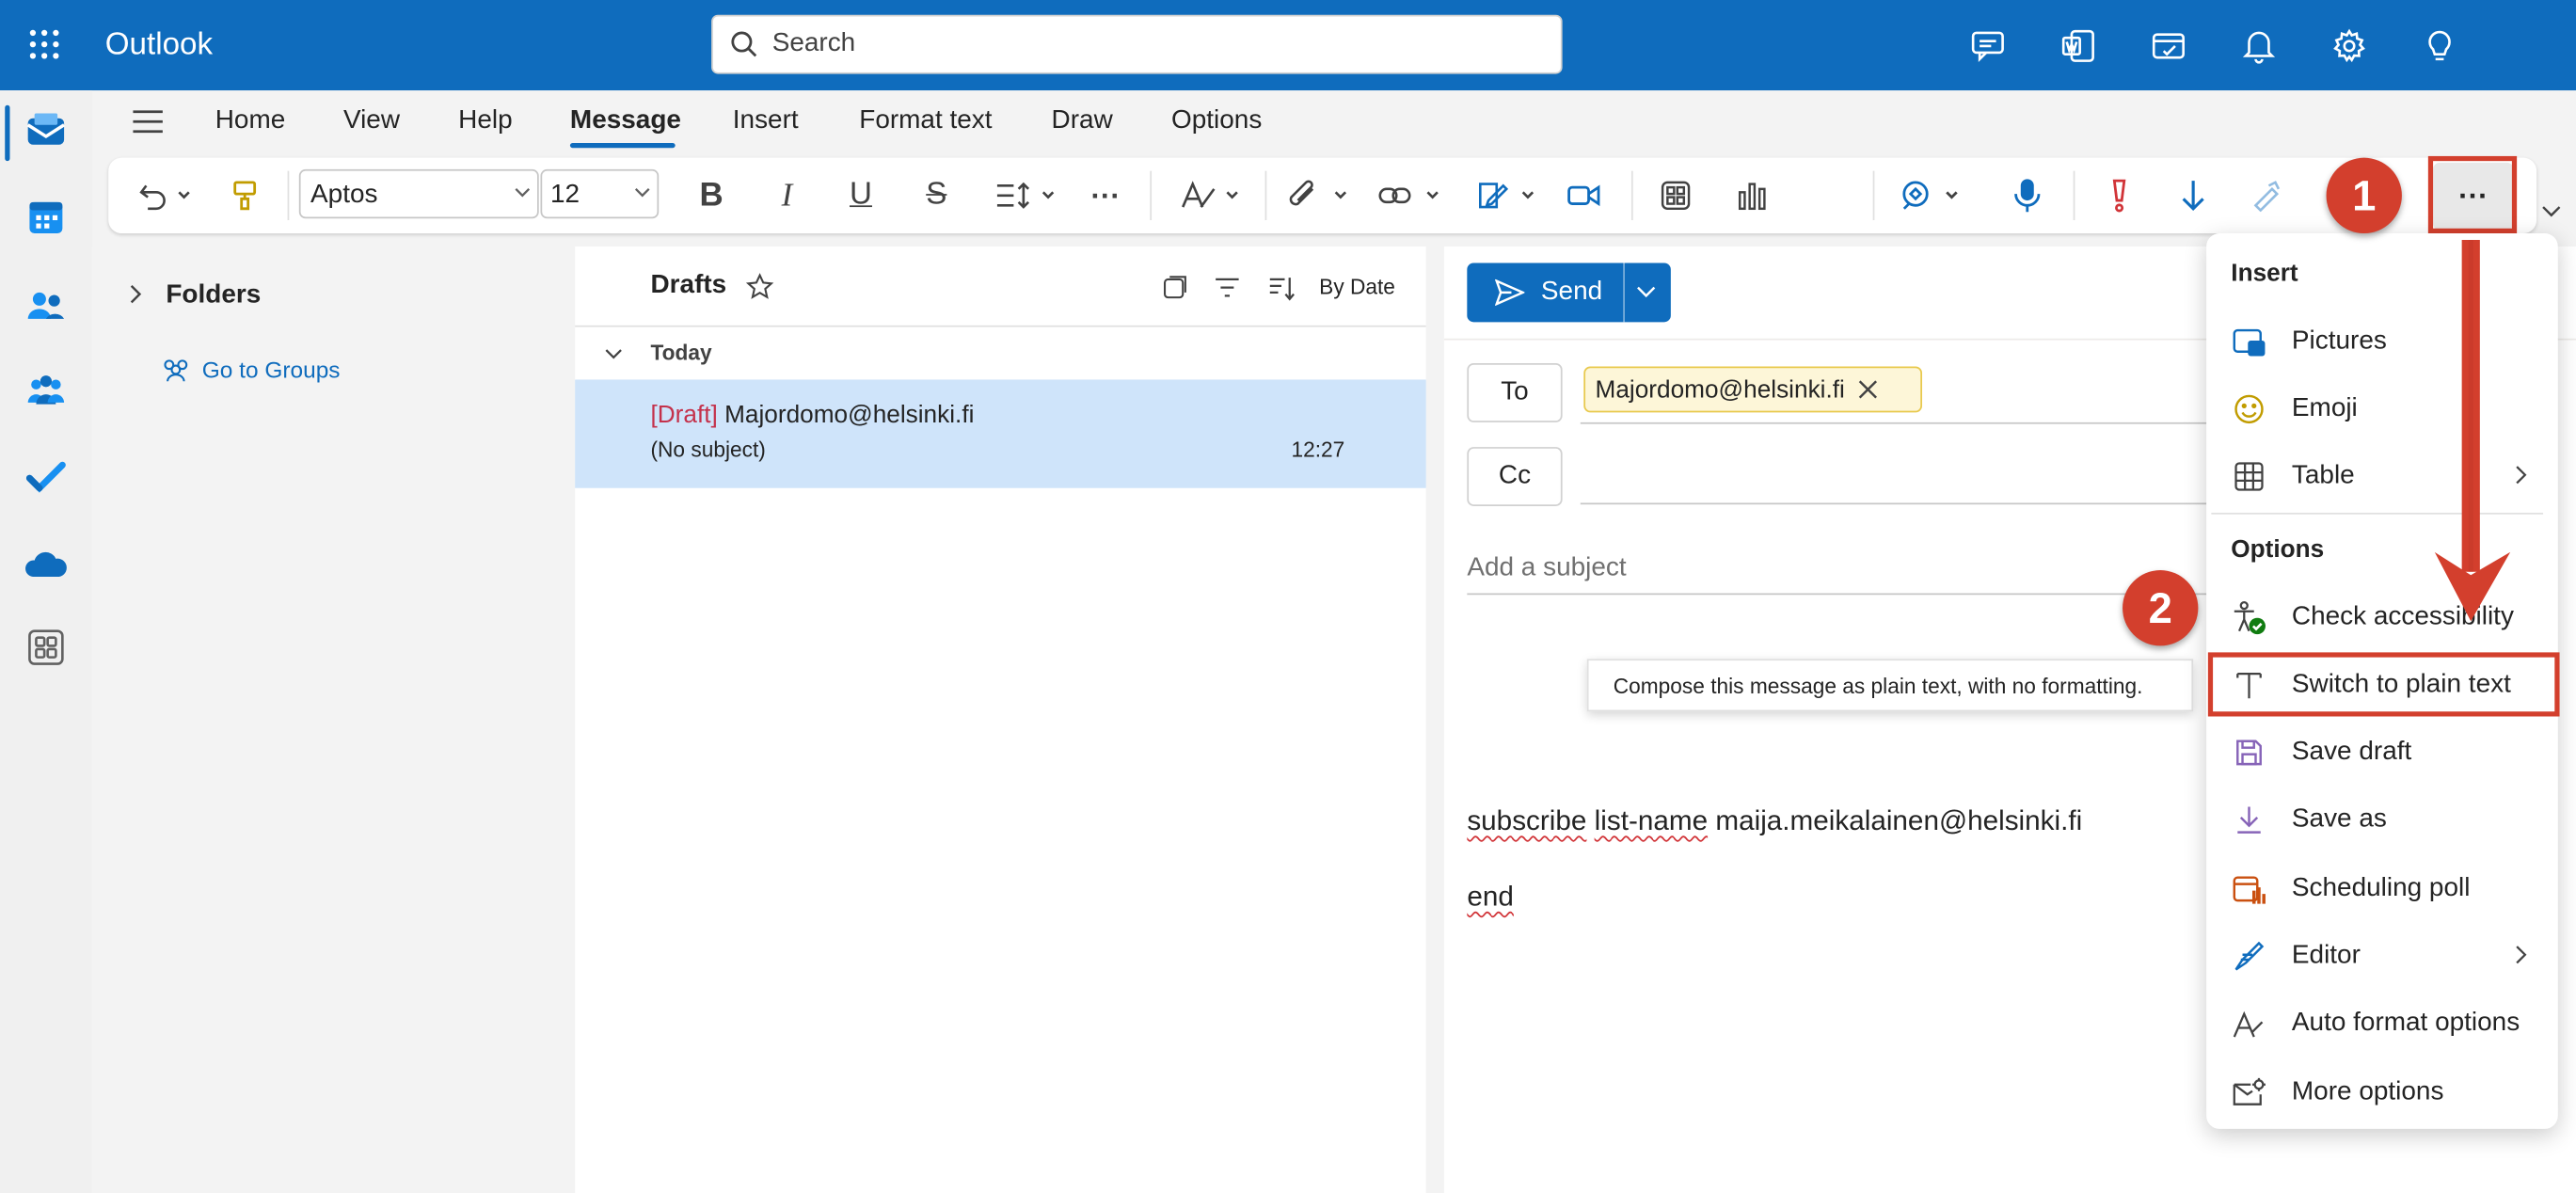 The image size is (2576, 1193). I want to click on attach-icon, so click(1319, 195).